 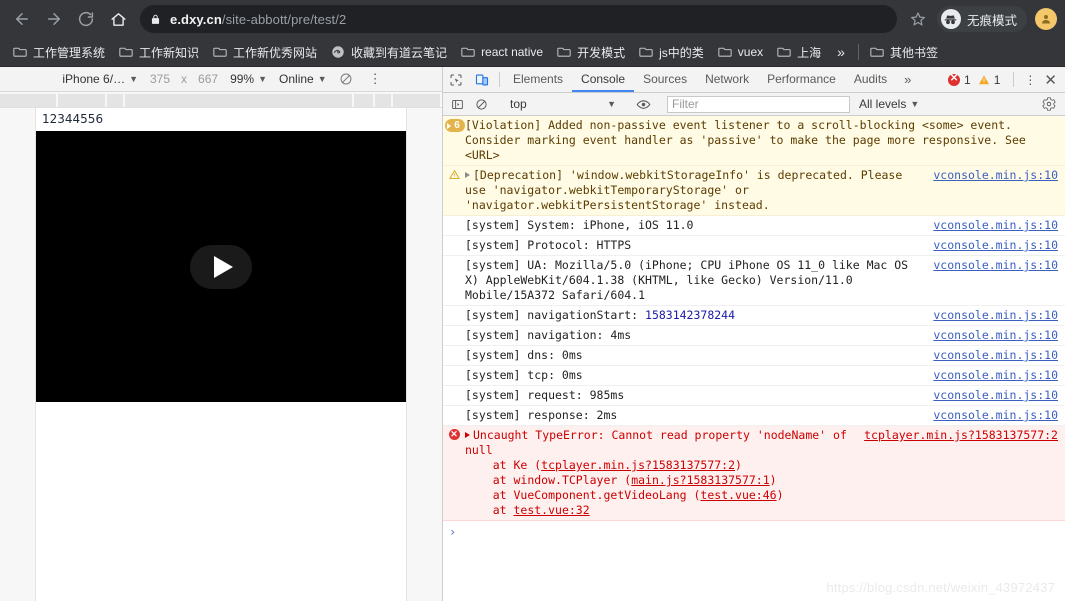 I want to click on stack-link: tcplayer.min.js?1583137577:2, so click(x=638, y=465).